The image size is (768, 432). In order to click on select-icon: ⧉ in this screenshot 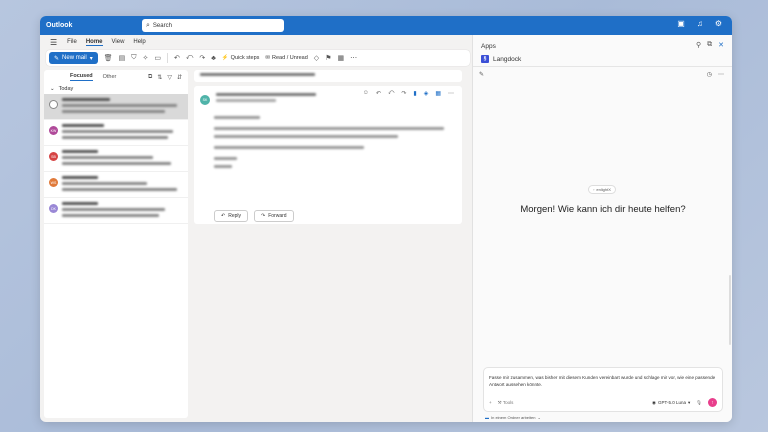, I will do `click(150, 77)`.